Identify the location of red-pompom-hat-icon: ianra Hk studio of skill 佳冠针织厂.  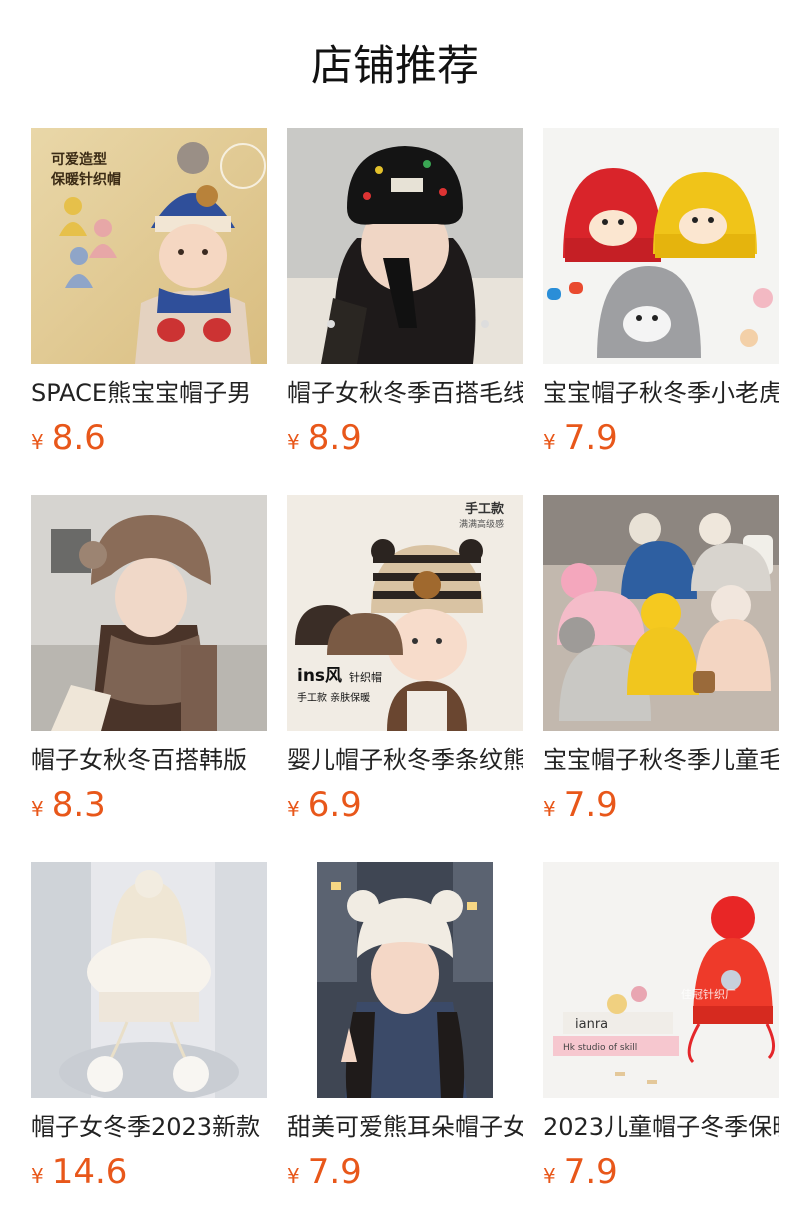
(661, 980).